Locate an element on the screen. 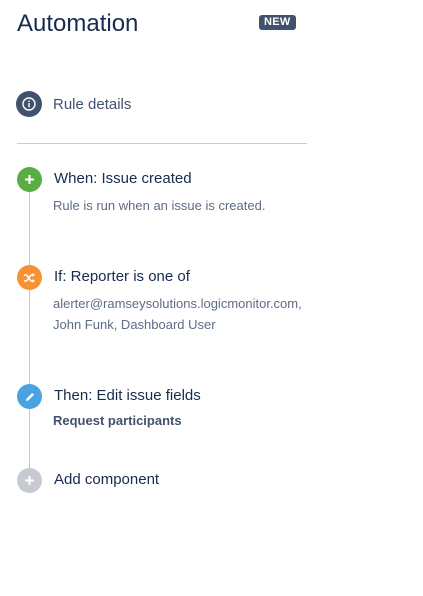  trigger-title: When: Issue created is located at coordinates (123, 178).